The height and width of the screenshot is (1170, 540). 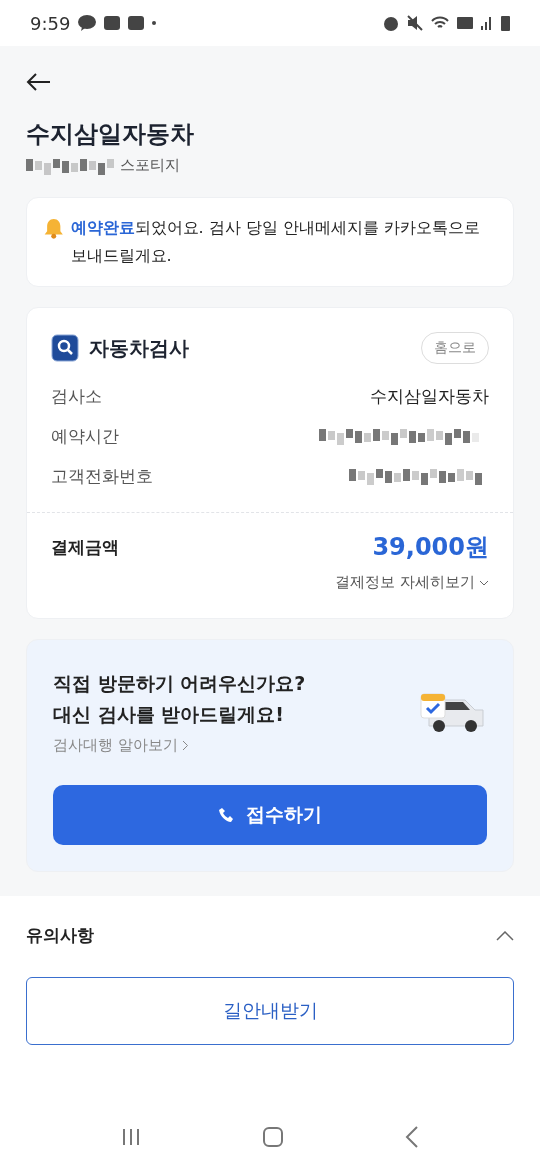 What do you see at coordinates (102, 476) in the screenshot?
I see `row-label: 고객전화번호` at bounding box center [102, 476].